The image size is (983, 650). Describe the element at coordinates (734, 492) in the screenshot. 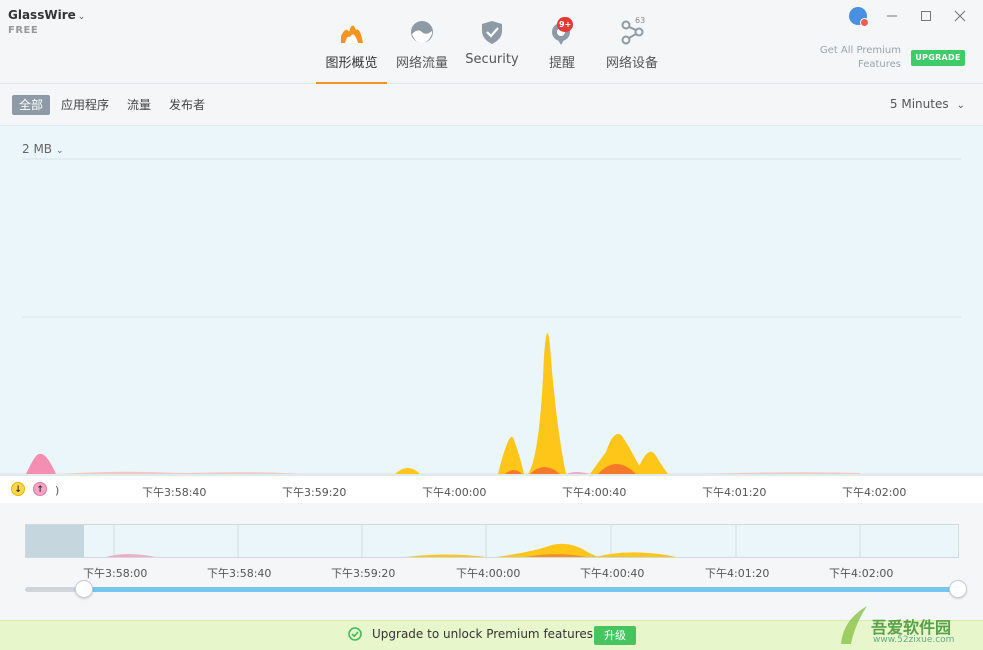

I see `time-tick: 下午4:01:20` at that location.